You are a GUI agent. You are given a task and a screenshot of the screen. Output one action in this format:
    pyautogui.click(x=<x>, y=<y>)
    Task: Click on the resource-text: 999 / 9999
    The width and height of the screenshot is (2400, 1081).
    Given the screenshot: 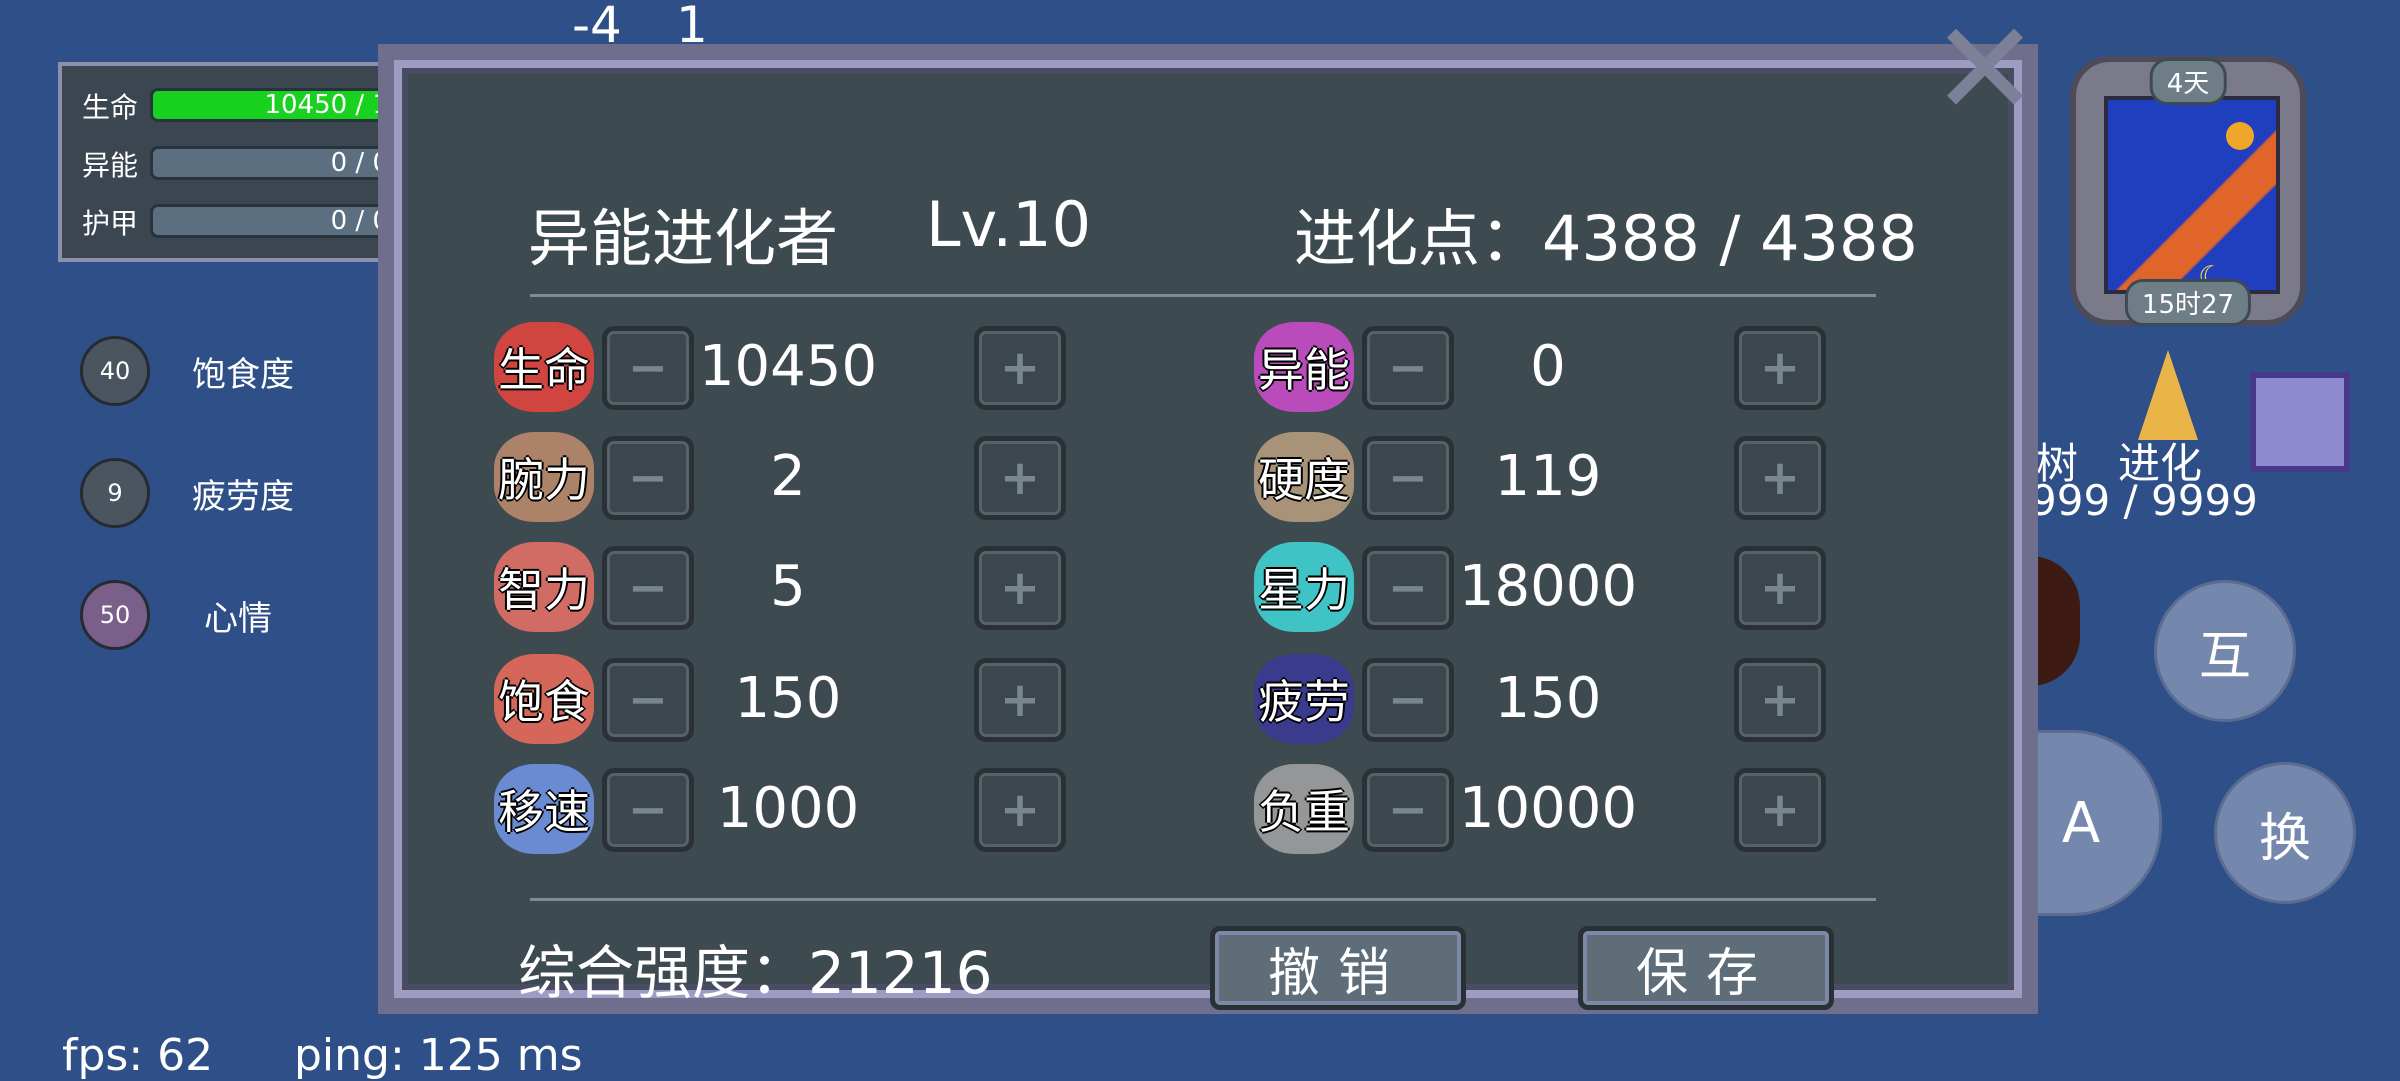 What is the action you would take?
    pyautogui.click(x=2144, y=500)
    